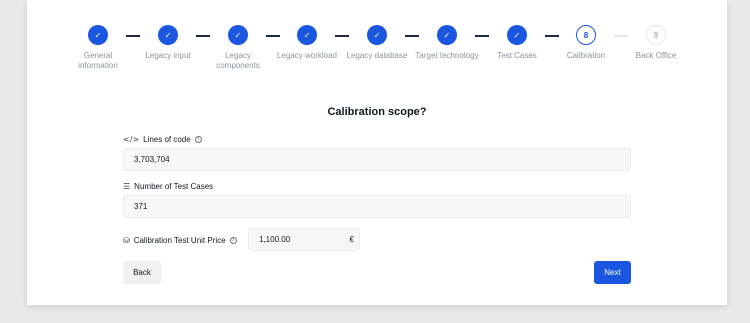  I want to click on test-cases-input: 371, so click(377, 206).